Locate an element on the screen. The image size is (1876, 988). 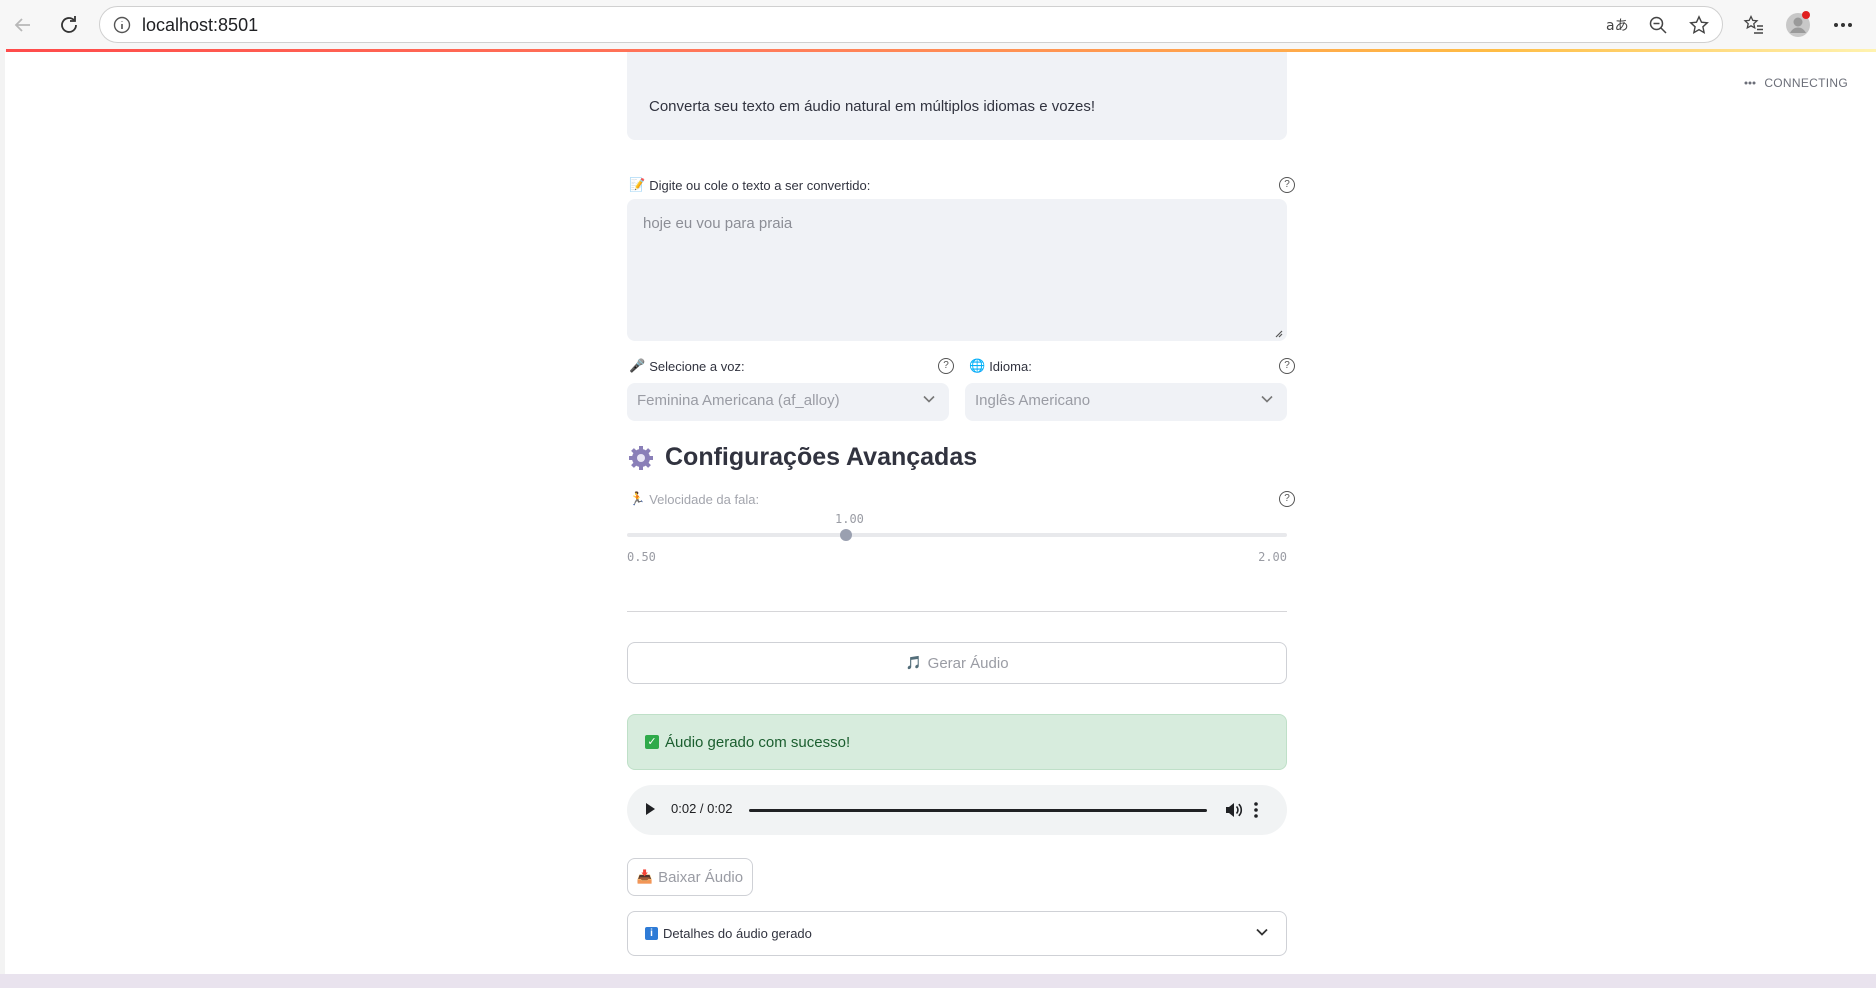
slider-min-label: 0.50 is located at coordinates (641, 557).